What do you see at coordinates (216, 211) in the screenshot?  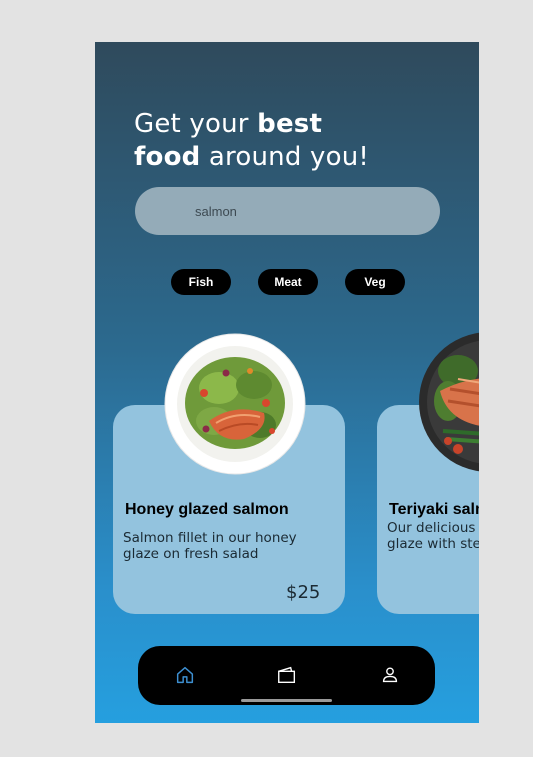 I see `search-value: salmon` at bounding box center [216, 211].